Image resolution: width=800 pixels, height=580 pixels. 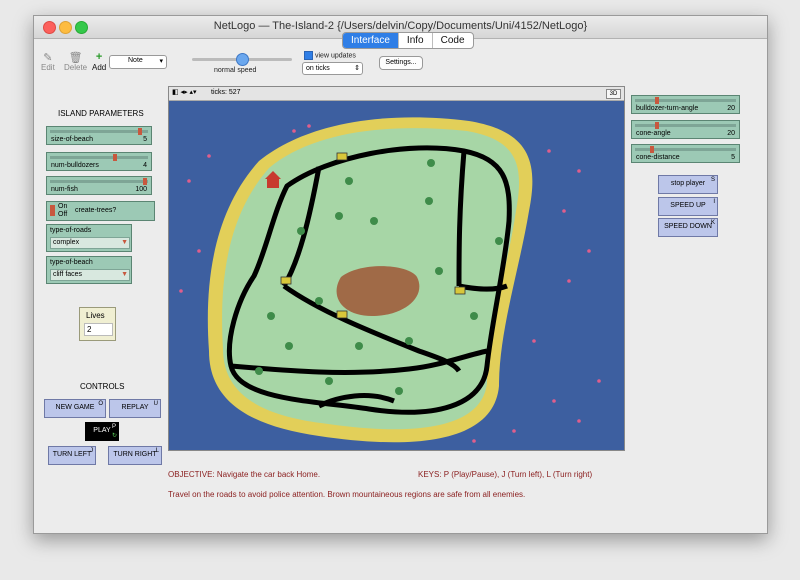 I want to click on widget-type-select: Note ▾, so click(x=138, y=62).